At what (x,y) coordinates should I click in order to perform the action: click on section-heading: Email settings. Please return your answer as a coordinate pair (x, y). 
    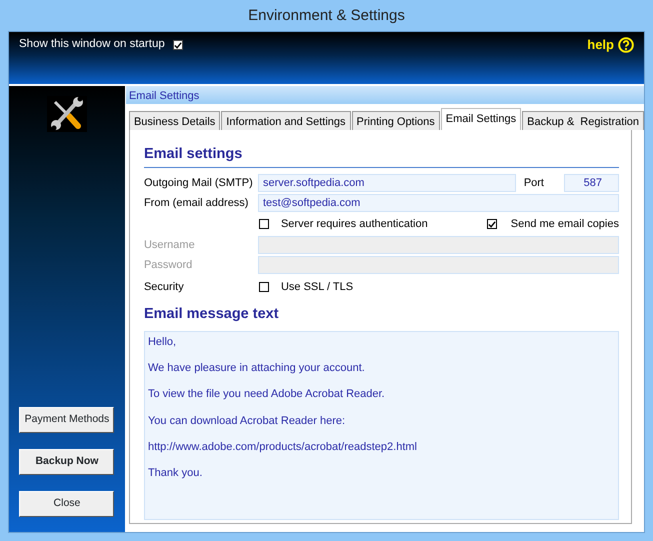
    Looking at the image, I should click on (381, 156).